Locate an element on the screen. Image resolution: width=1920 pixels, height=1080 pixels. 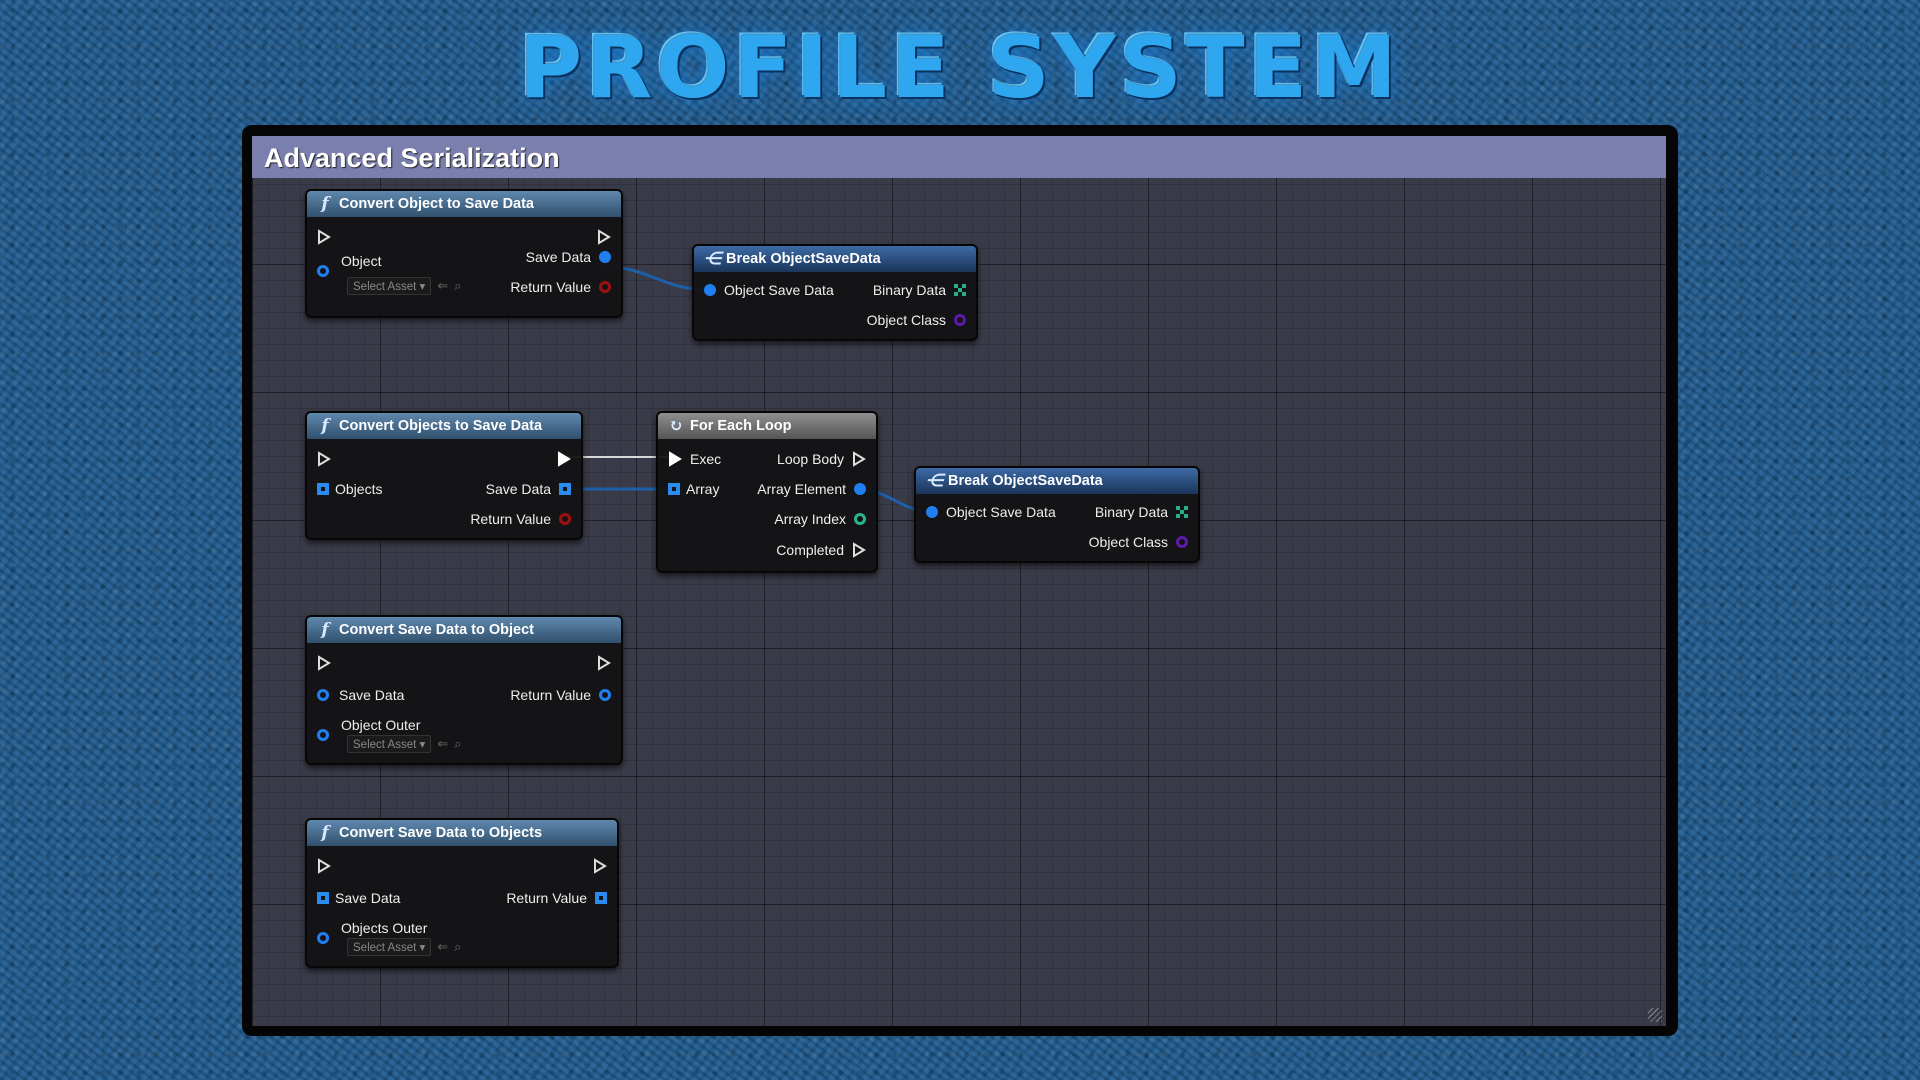
array-index-output: Array Index is located at coordinates (820, 519).